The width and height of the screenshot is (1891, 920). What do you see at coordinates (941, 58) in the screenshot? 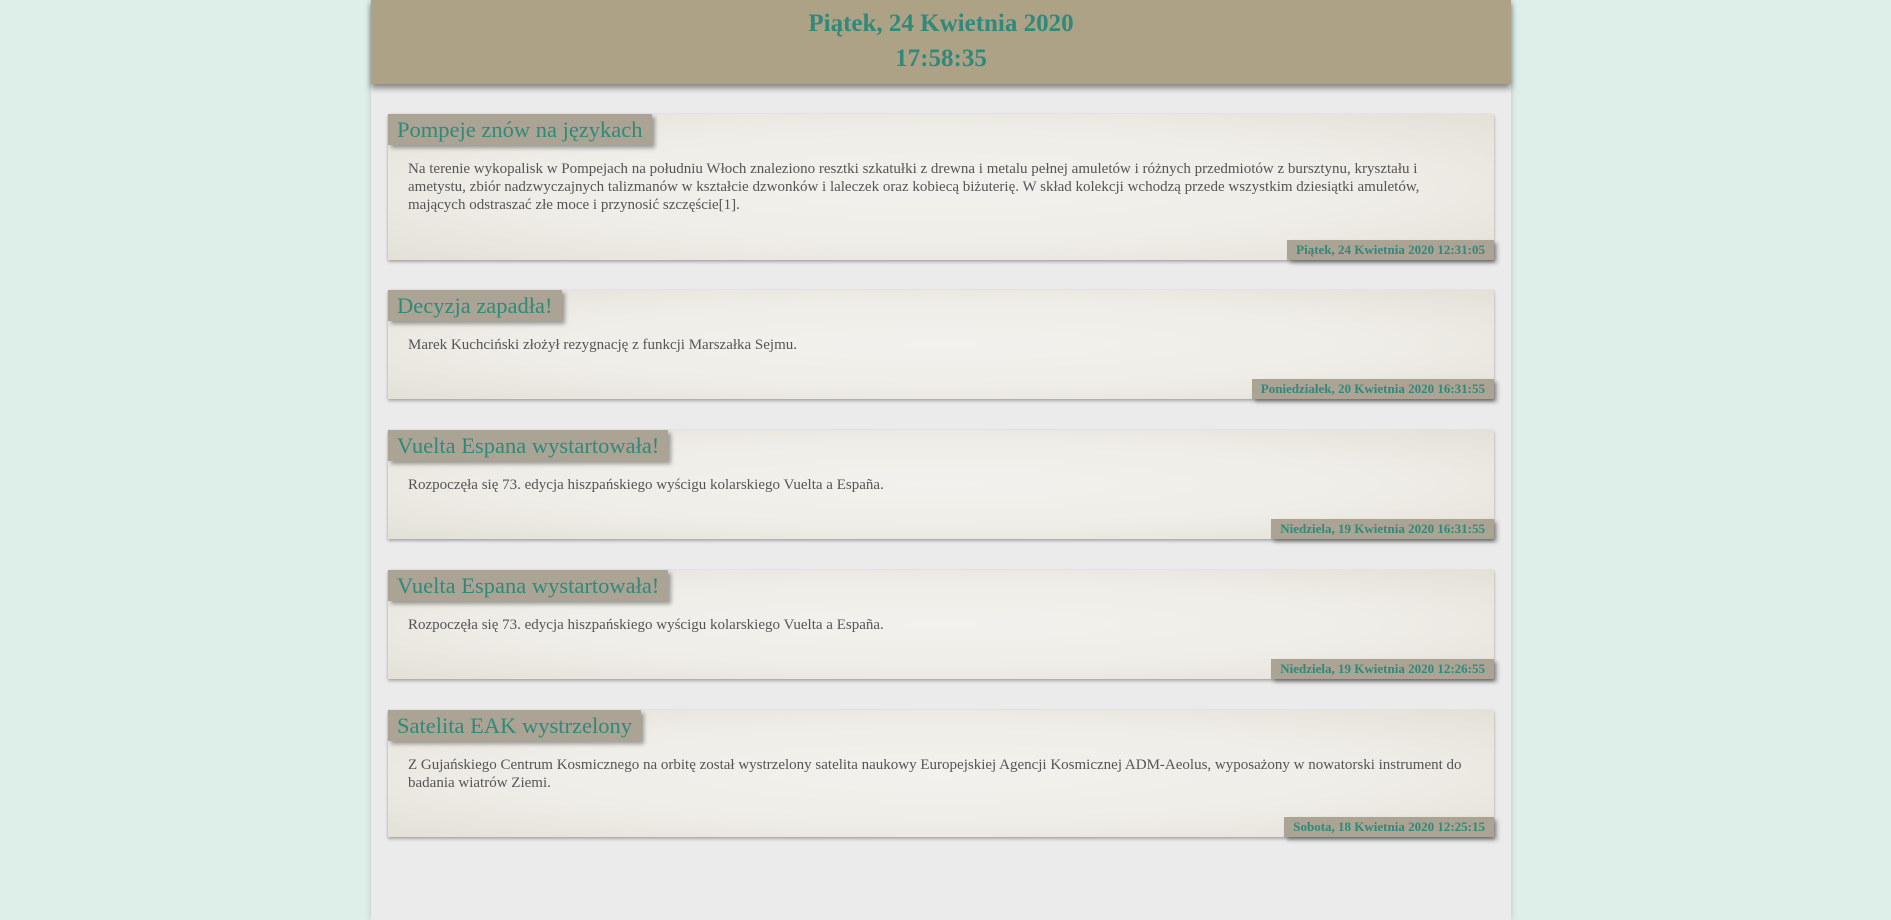
I see `header-clock: 17:58:35` at bounding box center [941, 58].